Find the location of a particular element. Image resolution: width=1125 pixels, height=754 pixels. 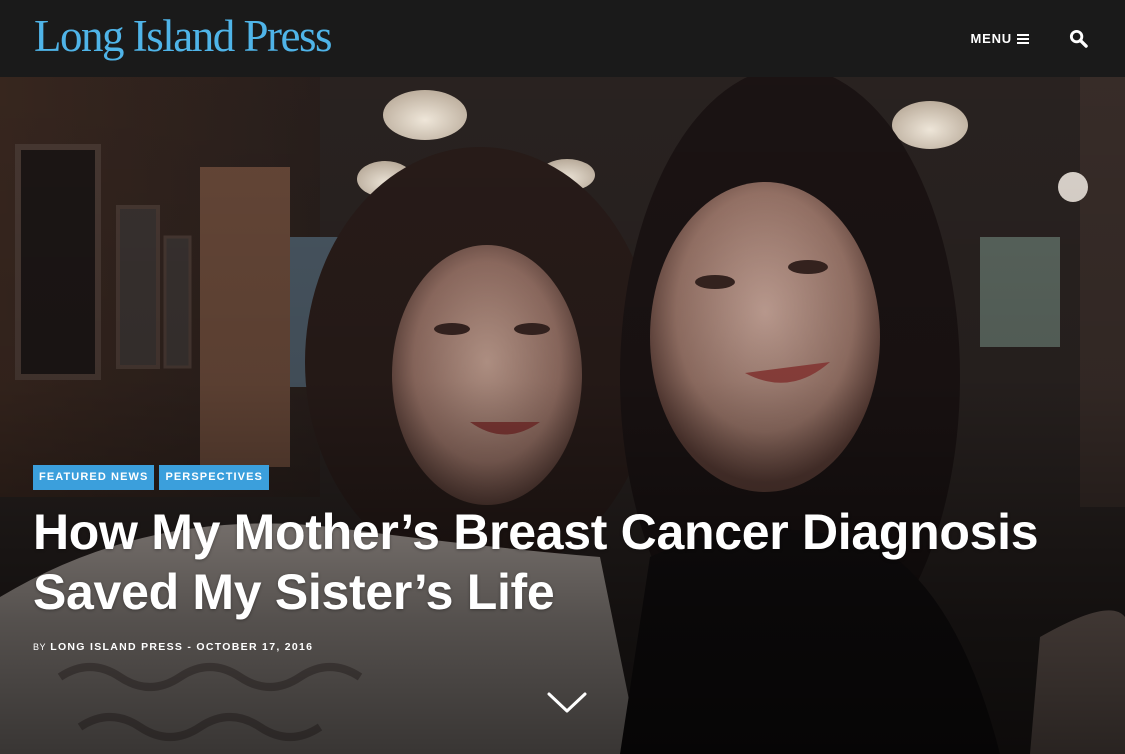

article-byline: BY LONG ISLAND PRESS - OCTOBER 17, 2016 is located at coordinates (173, 647).